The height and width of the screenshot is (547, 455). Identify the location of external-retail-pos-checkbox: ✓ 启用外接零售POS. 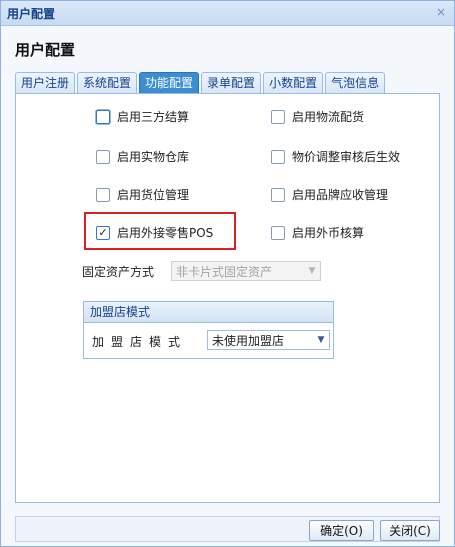
(154, 232).